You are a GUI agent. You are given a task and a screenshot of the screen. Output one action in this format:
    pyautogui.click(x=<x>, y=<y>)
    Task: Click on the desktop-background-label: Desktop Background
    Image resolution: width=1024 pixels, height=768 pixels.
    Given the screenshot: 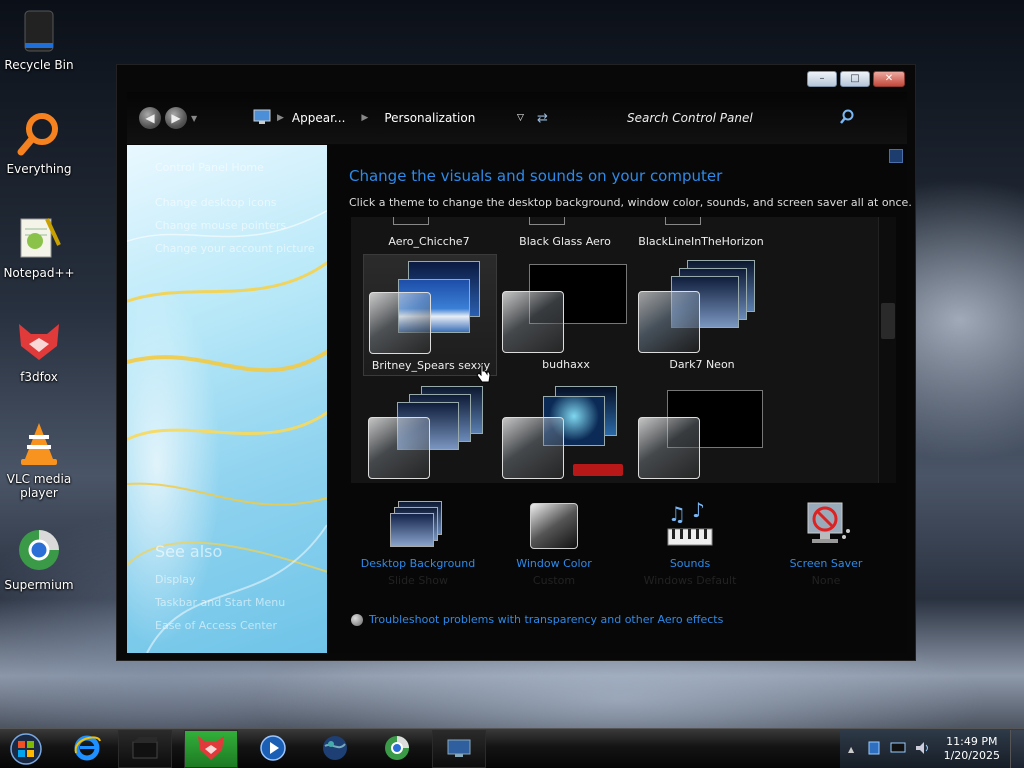 What is the action you would take?
    pyautogui.click(x=418, y=563)
    